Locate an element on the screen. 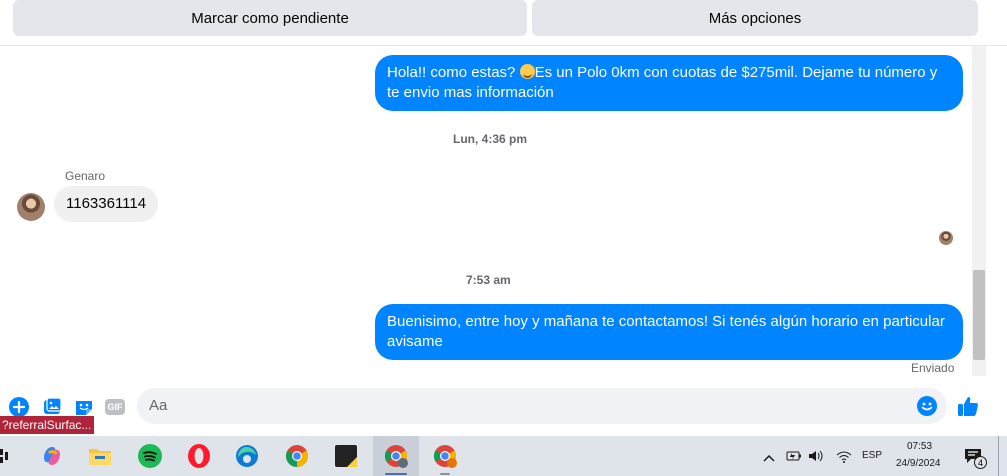 This screenshot has width=1007, height=476. message-timestamp: Lun, 4:36 pm is located at coordinates (490, 139).